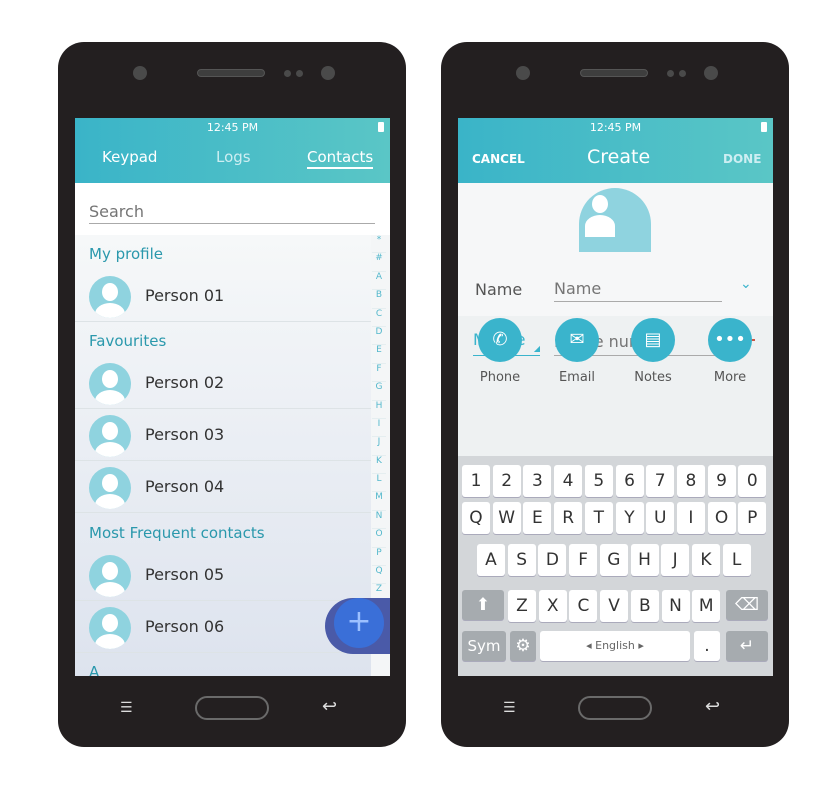 The height and width of the screenshot is (800, 832). I want to click on index-letter: D, so click(379, 336).